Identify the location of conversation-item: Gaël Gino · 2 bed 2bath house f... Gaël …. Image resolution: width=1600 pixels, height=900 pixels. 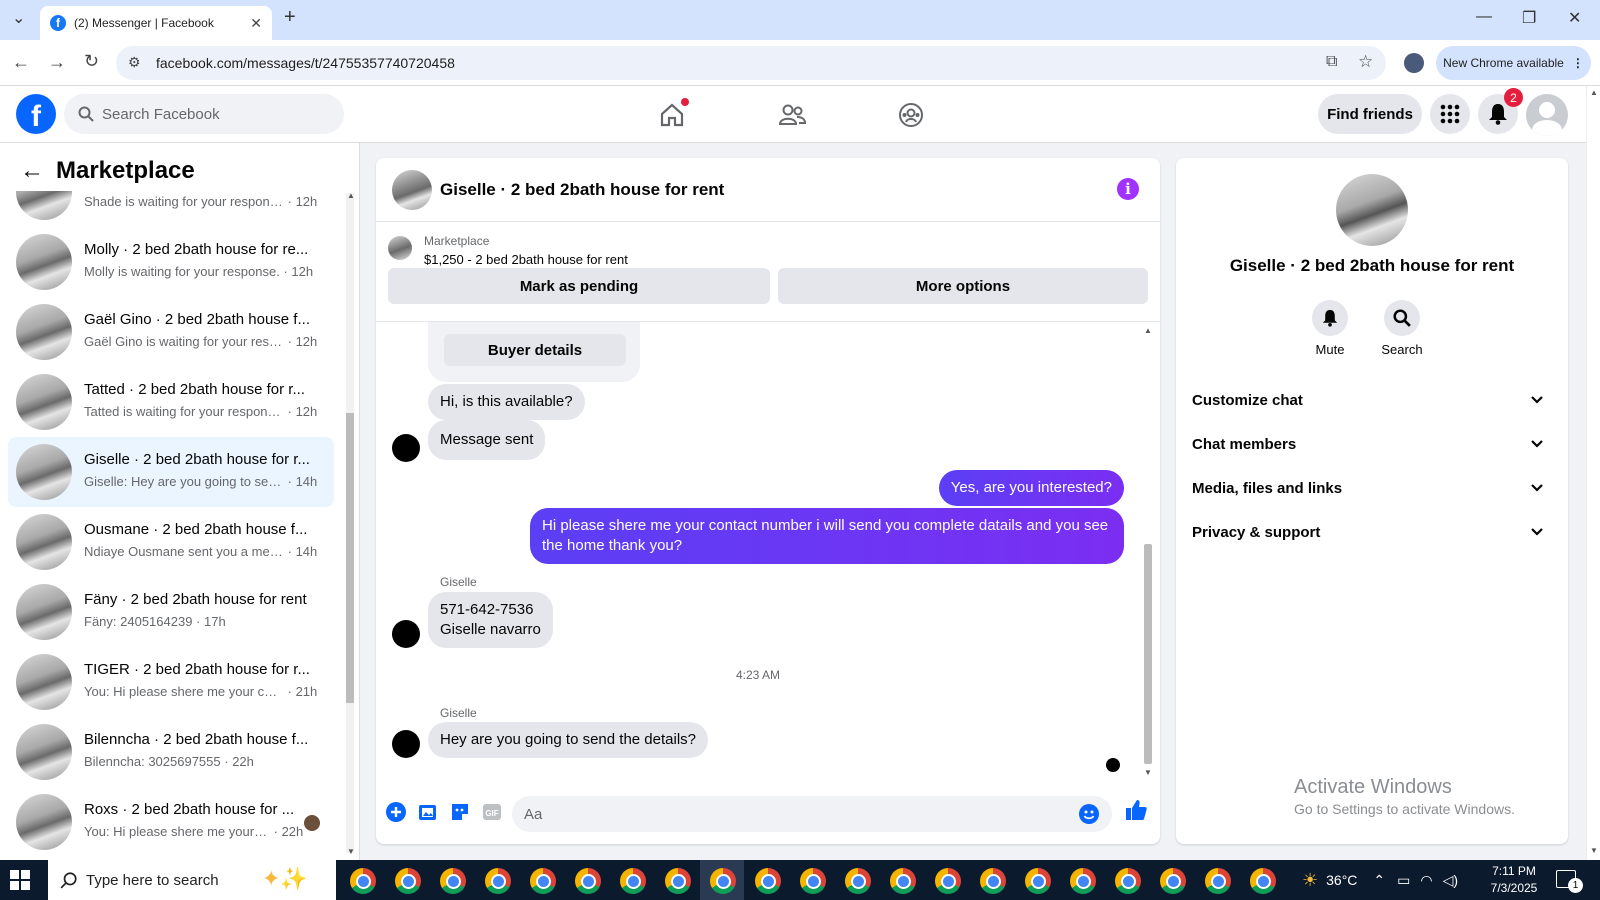
(171, 332).